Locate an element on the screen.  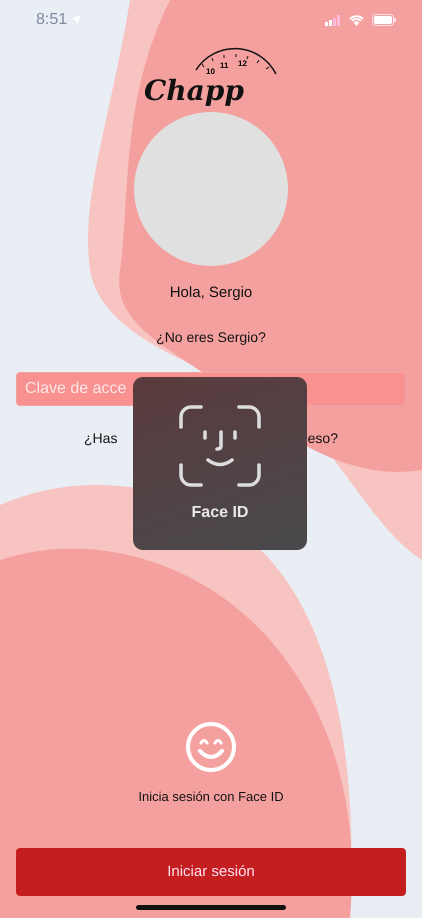
forgot-link: eso? is located at coordinates (323, 438).